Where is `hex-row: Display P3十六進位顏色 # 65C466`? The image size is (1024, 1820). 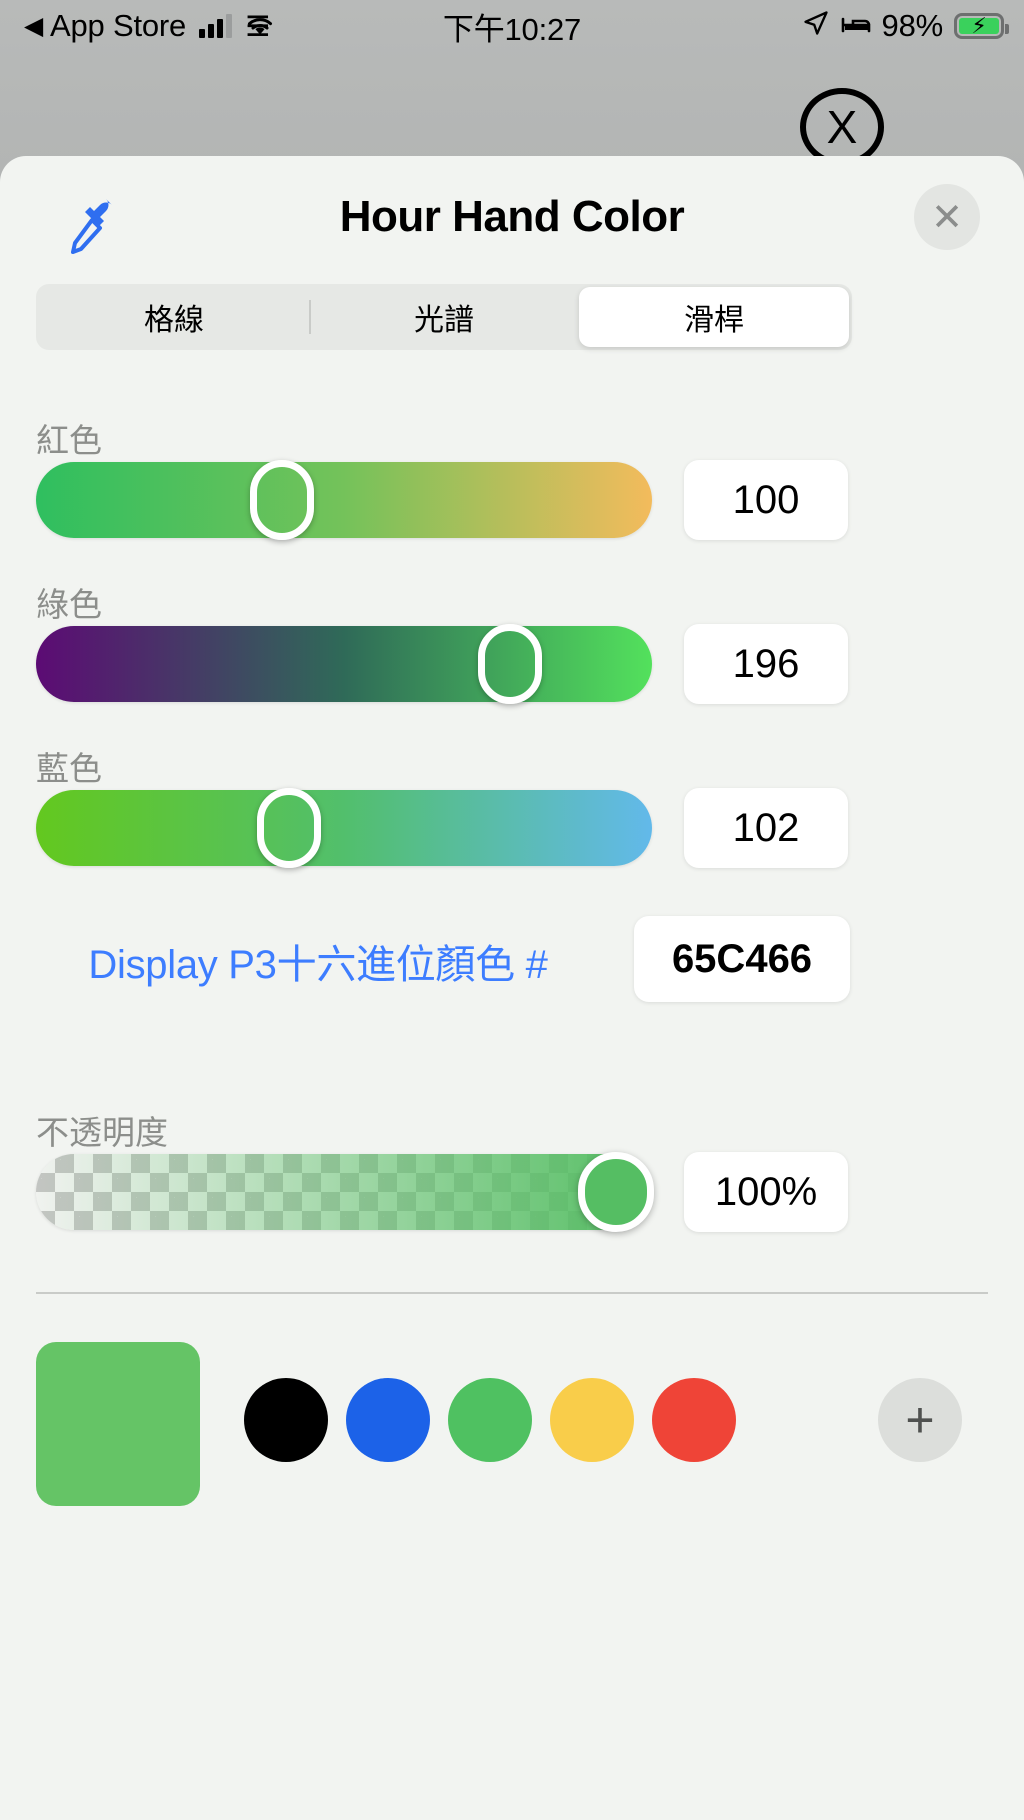
hex-row: Display P3十六進位顏色 # 65C466 is located at coordinates (512, 959).